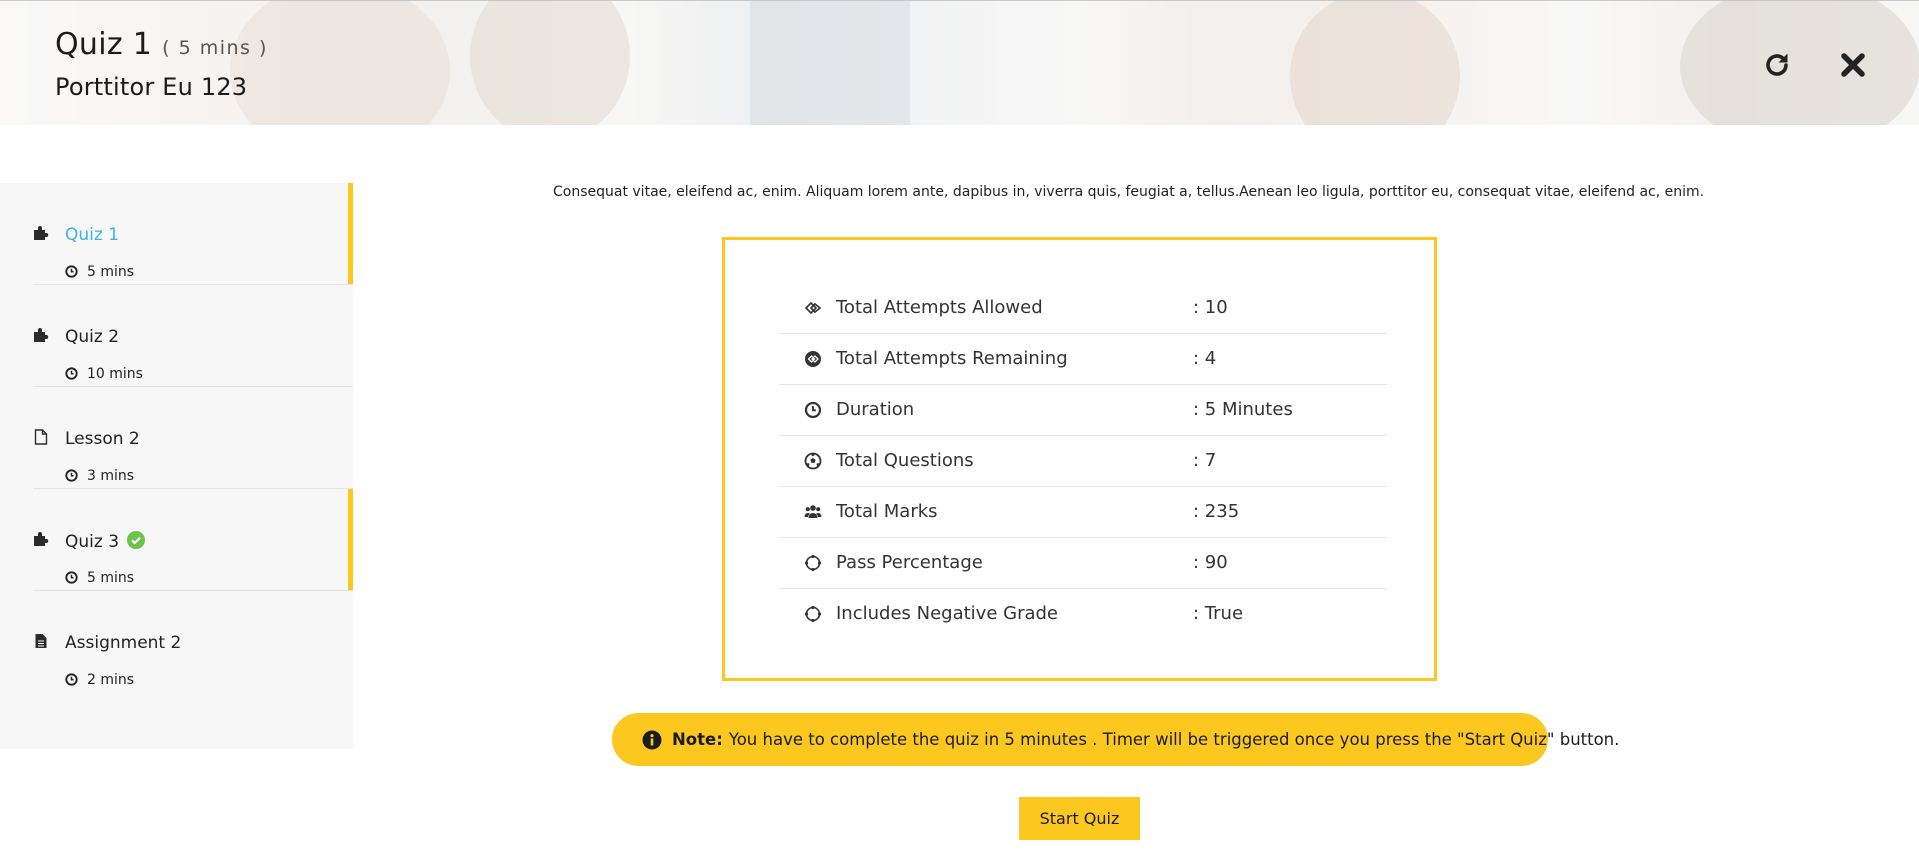  I want to click on refresh-button, so click(1777, 65).